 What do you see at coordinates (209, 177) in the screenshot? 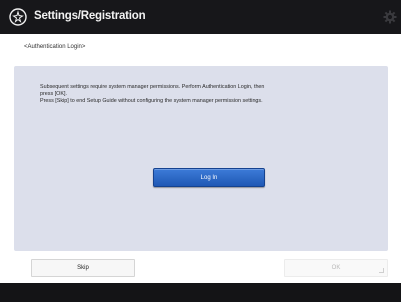
I see `log-in-button: Log In` at bounding box center [209, 177].